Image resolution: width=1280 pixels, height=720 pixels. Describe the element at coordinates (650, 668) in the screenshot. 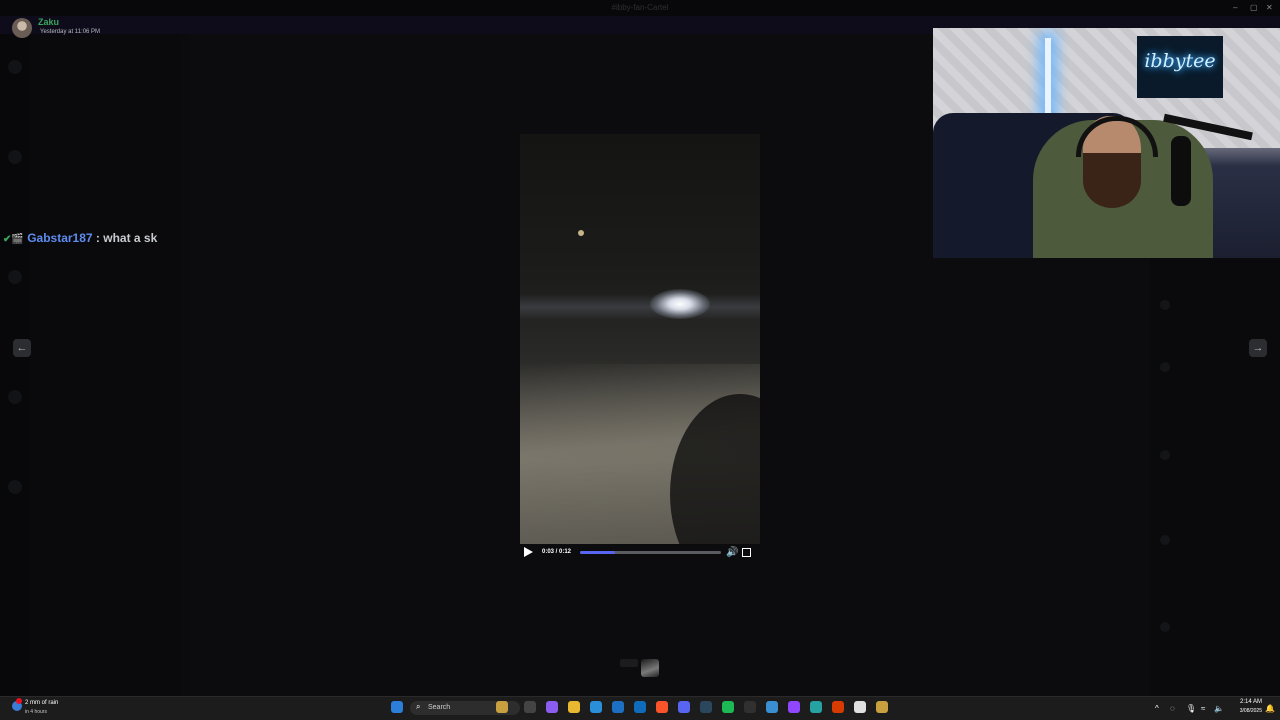

I see `media-thumbnail-active` at that location.